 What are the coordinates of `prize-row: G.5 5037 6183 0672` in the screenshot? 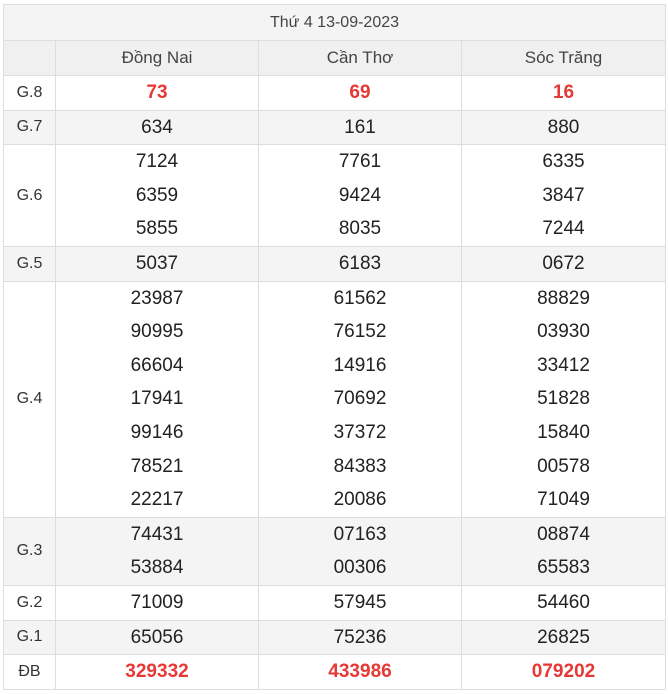 It's located at (335, 263).